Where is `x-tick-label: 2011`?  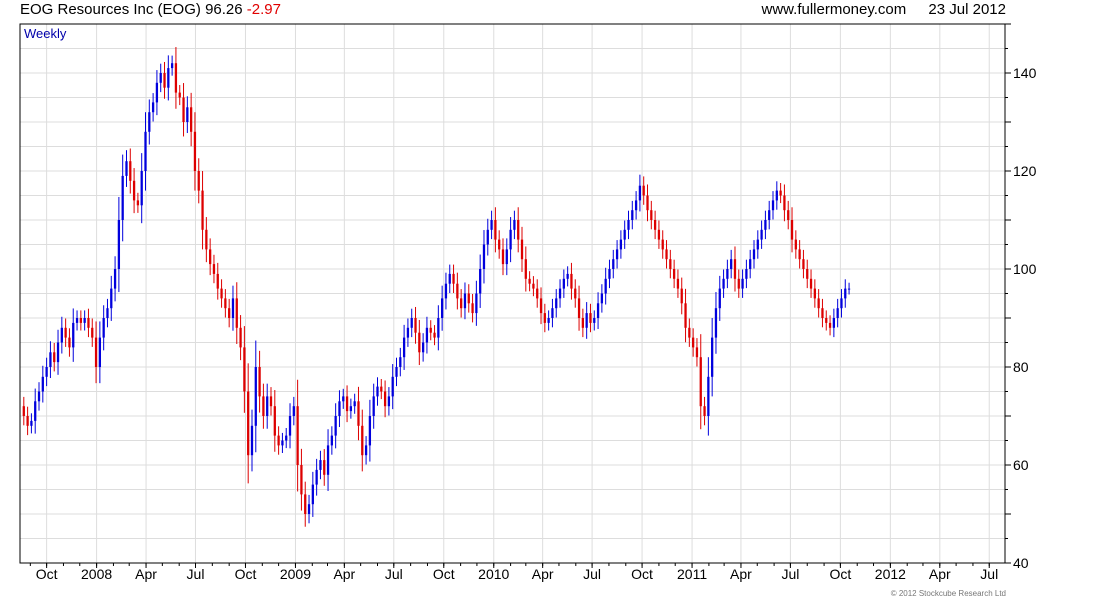
x-tick-label: 2011 is located at coordinates (692, 574).